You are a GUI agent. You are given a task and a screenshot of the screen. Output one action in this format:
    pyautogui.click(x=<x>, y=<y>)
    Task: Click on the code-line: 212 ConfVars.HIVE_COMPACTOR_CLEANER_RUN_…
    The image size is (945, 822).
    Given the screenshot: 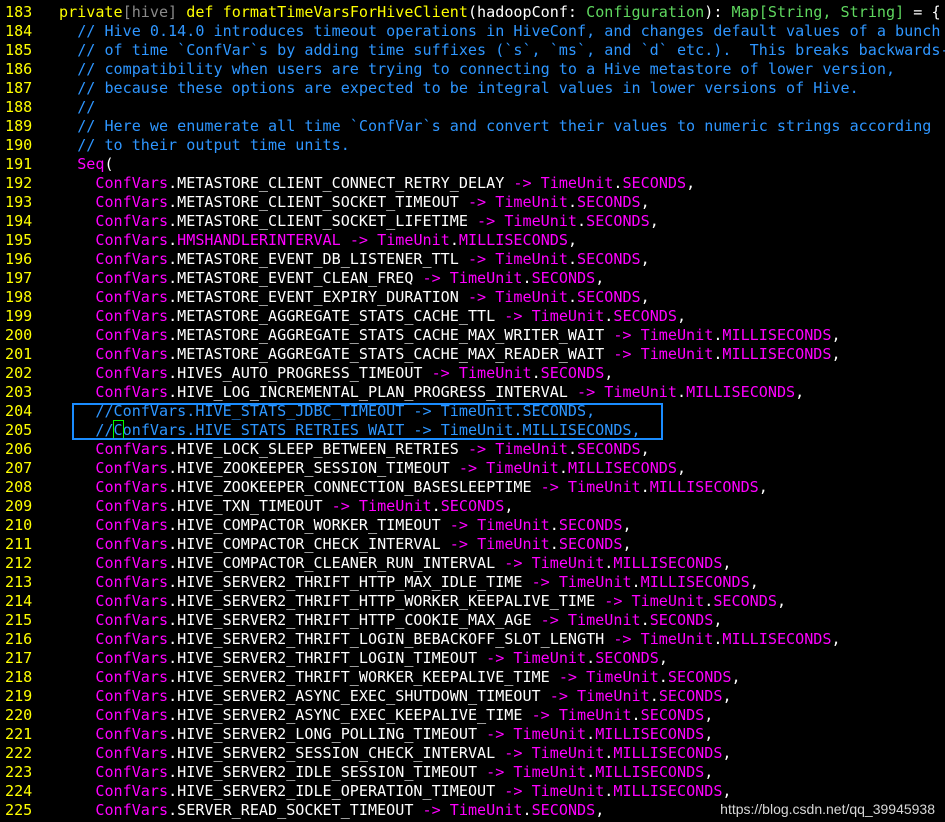 What is the action you would take?
    pyautogui.click(x=472, y=563)
    